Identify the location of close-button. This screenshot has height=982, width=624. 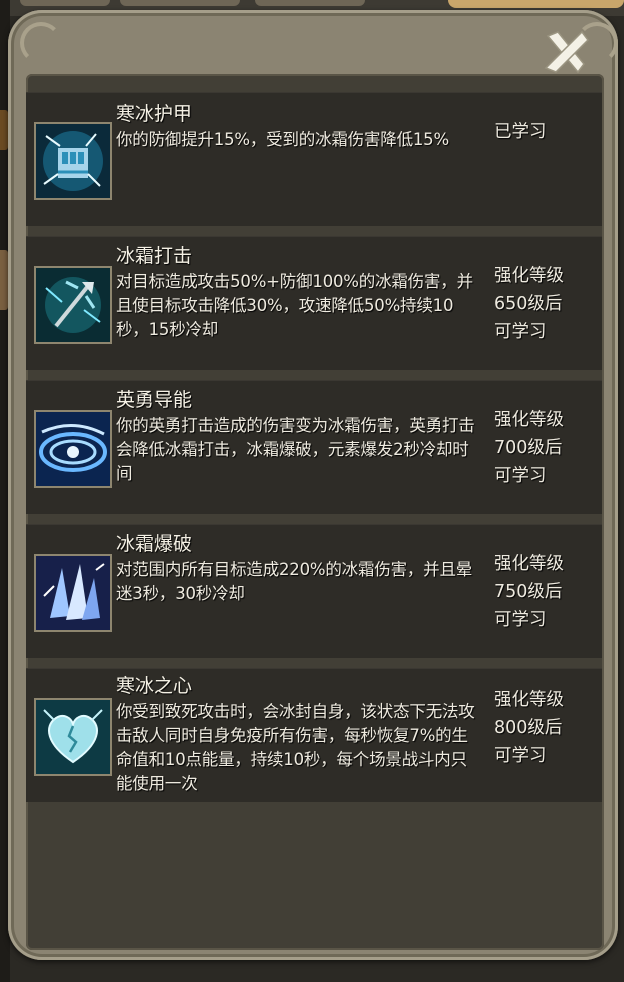
(566, 52).